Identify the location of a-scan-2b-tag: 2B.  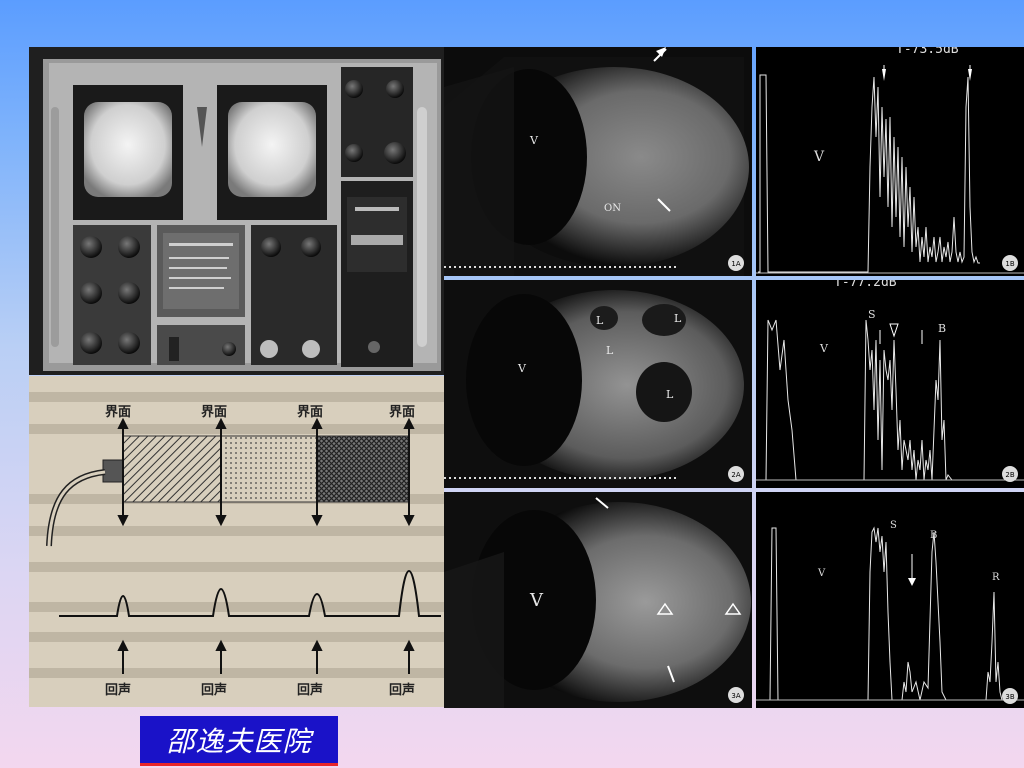
(1009, 475).